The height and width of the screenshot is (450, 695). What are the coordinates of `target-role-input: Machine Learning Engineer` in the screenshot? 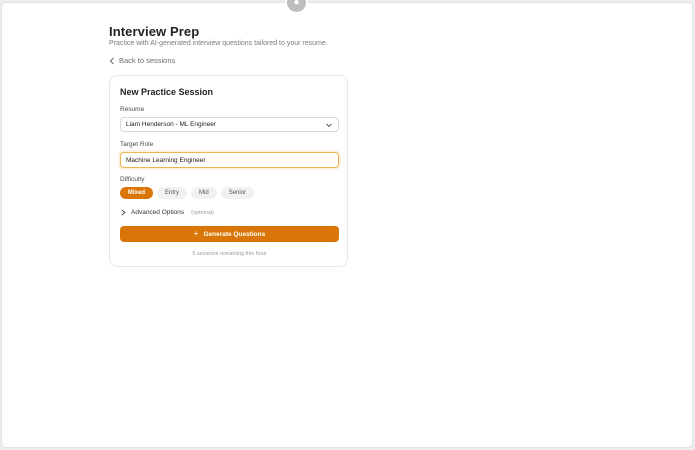 It's located at (229, 160).